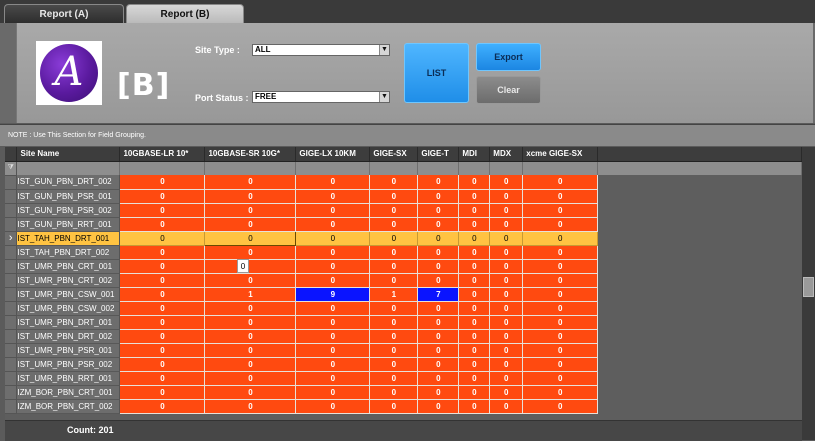 Image resolution: width=815 pixels, height=441 pixels. I want to click on table-row: IST_GUN_PBN_PSR_002 0 0 0 0 0 0 0 0, so click(403, 210).